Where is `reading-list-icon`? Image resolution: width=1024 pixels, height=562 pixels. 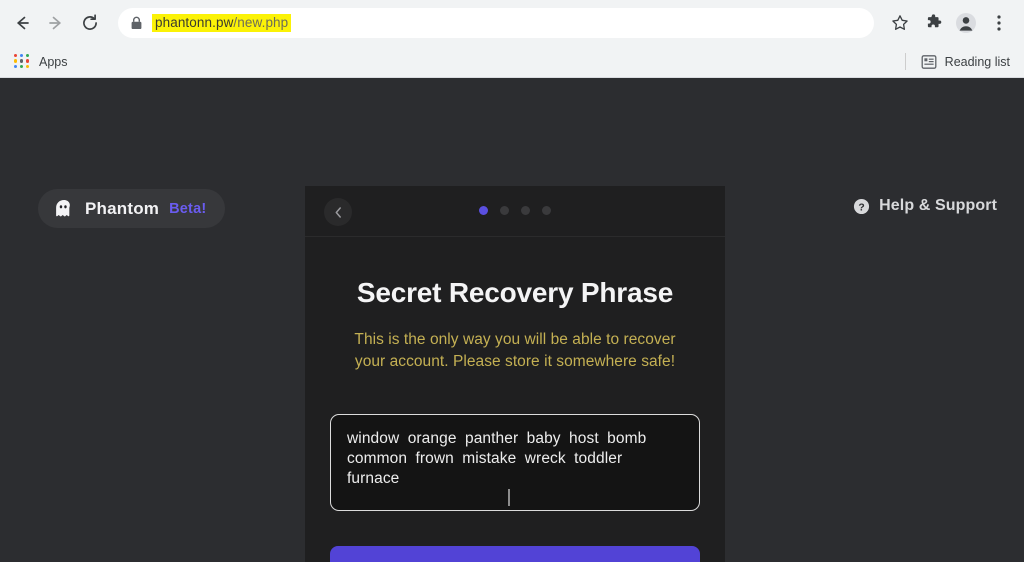
reading-list-icon is located at coordinates (929, 61).